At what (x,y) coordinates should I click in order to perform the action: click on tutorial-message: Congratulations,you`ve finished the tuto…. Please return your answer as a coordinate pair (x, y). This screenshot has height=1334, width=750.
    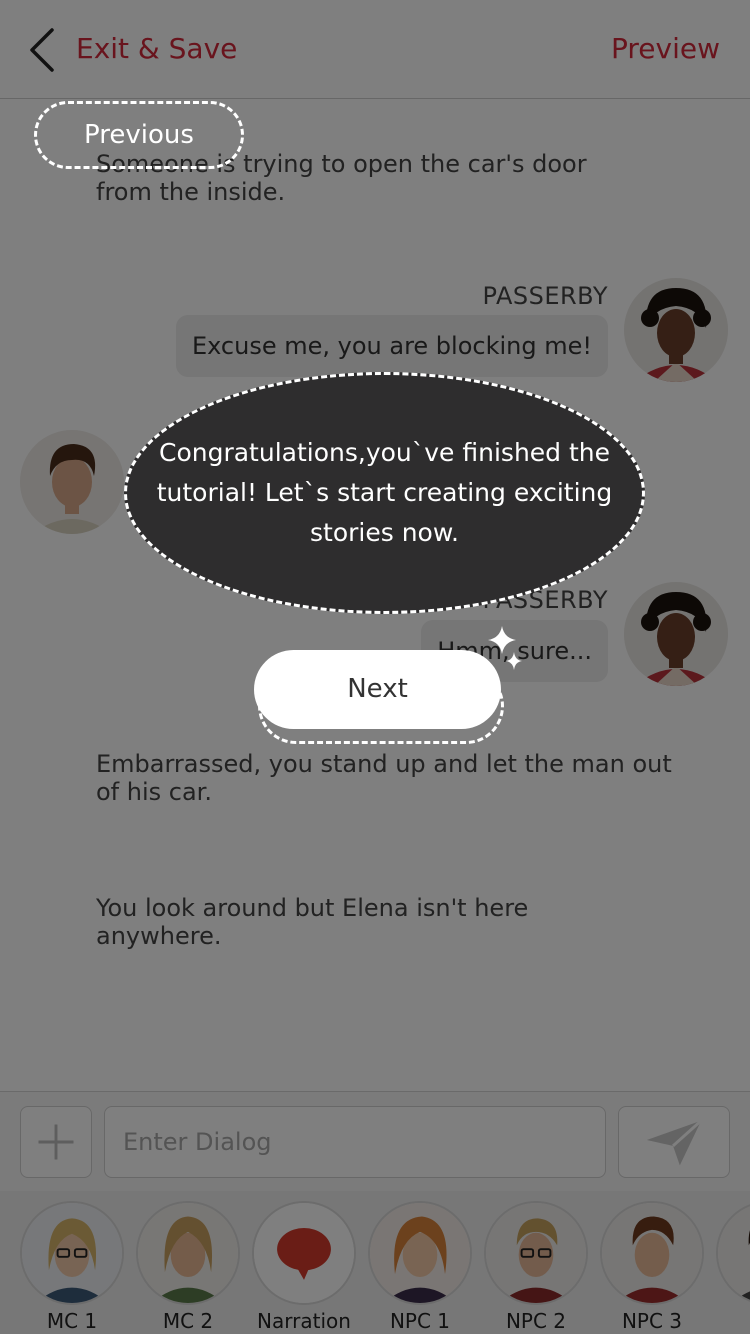
    Looking at the image, I should click on (384, 492).